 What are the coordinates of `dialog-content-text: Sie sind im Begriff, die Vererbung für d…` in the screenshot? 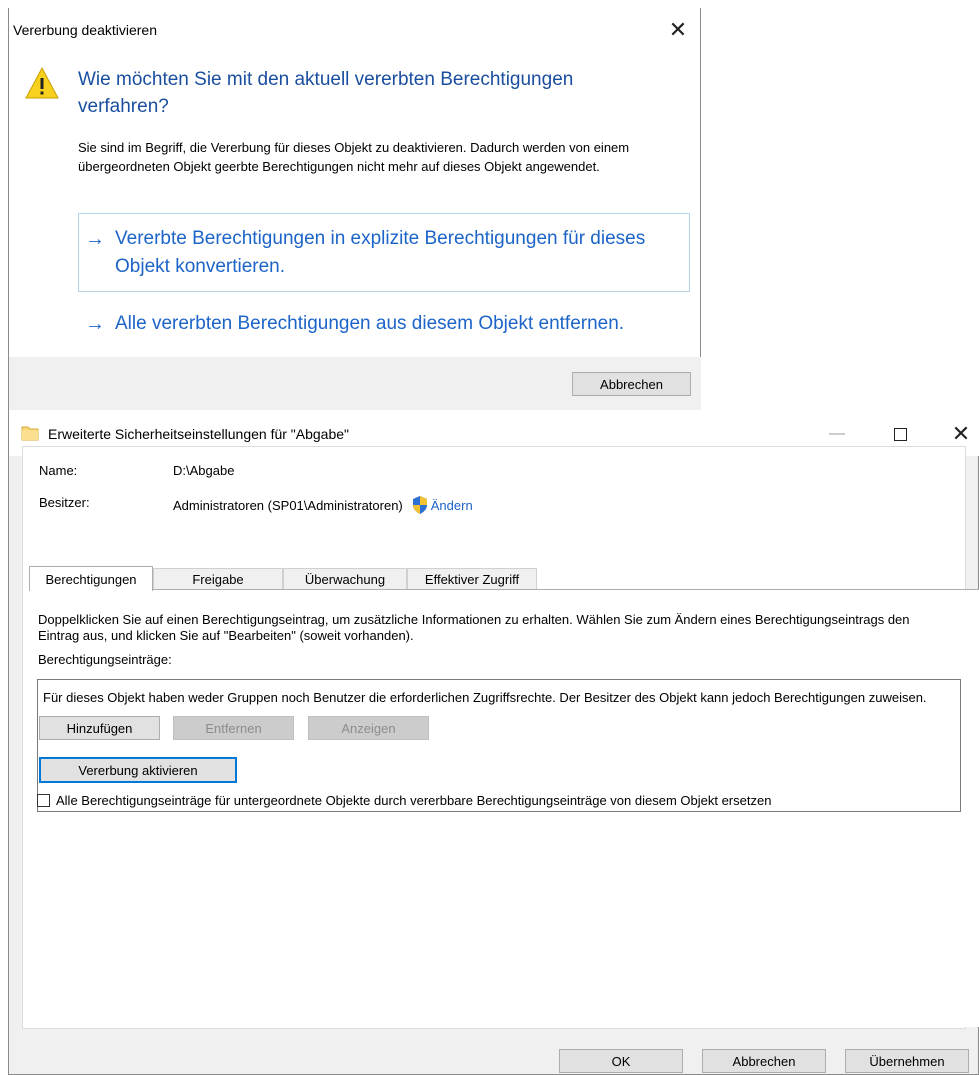 It's located at (354, 157).